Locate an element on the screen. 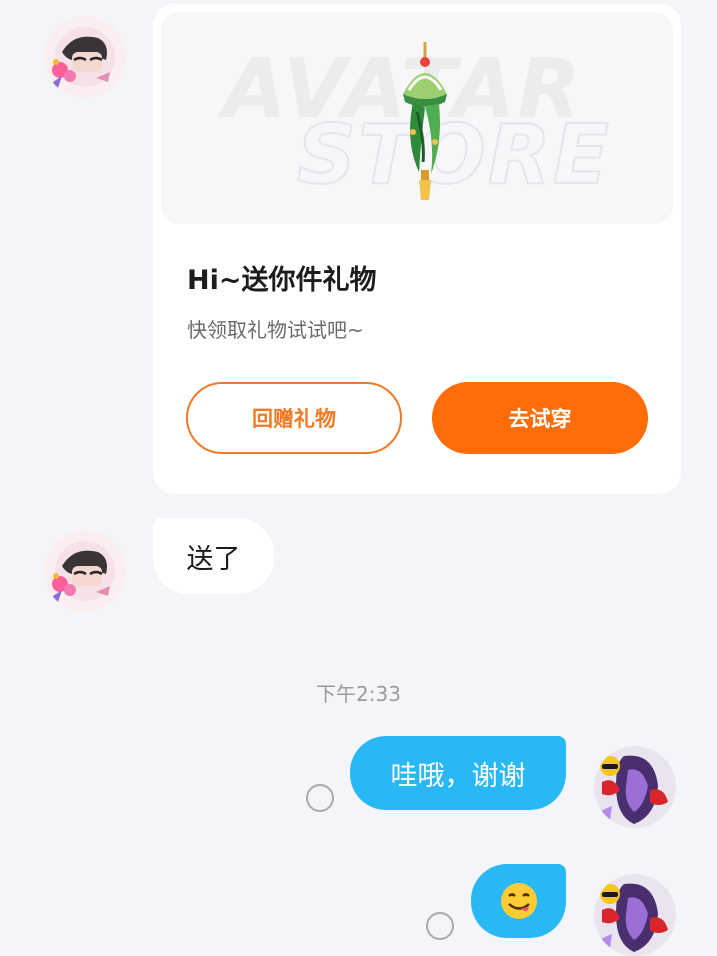 The height and width of the screenshot is (956, 717). gift-pendant-icon is located at coordinates (425, 121).